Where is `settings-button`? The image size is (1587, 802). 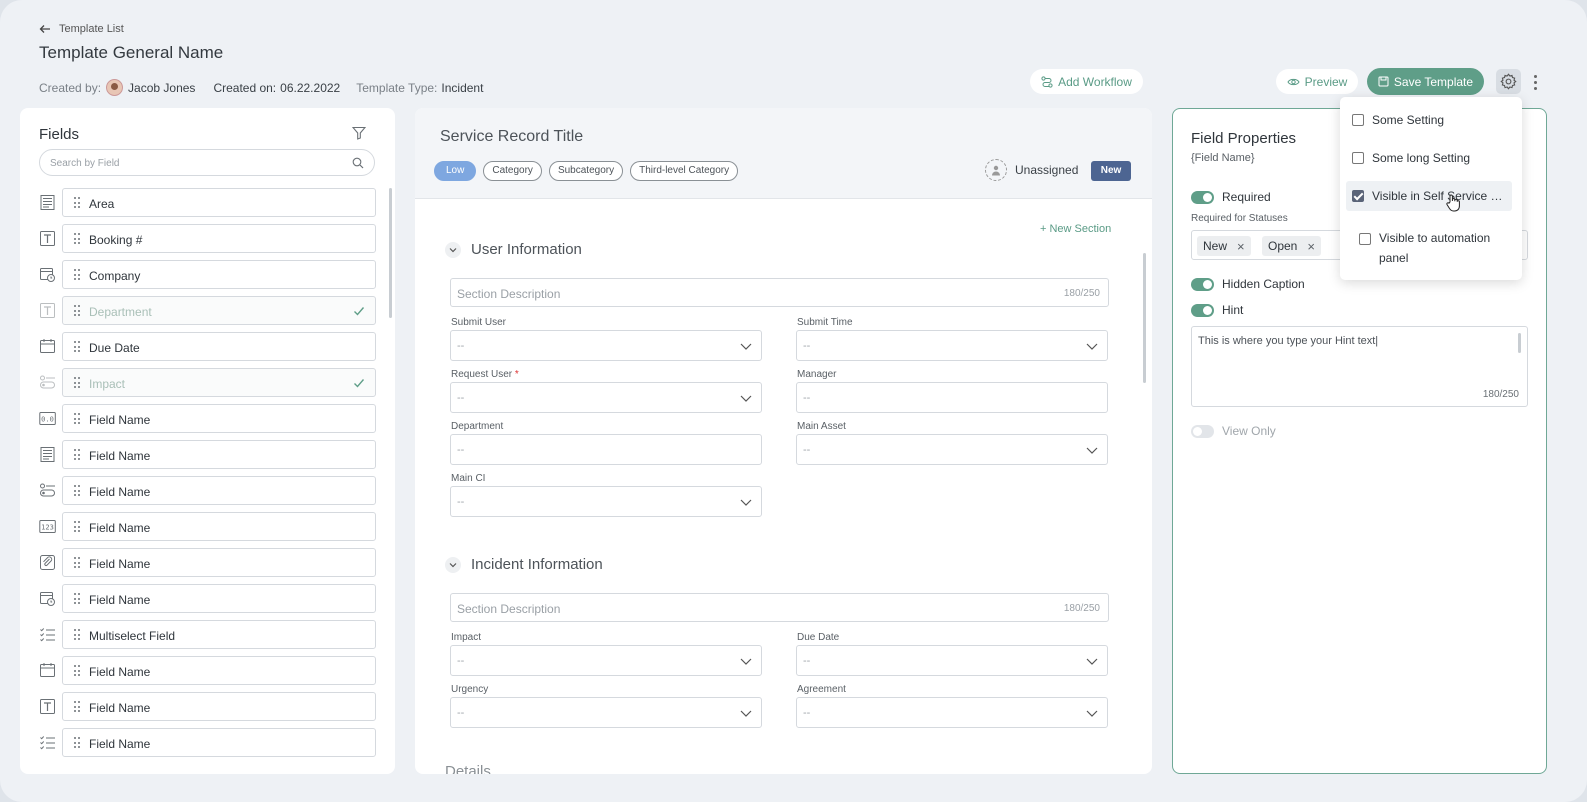
settings-button is located at coordinates (1508, 81).